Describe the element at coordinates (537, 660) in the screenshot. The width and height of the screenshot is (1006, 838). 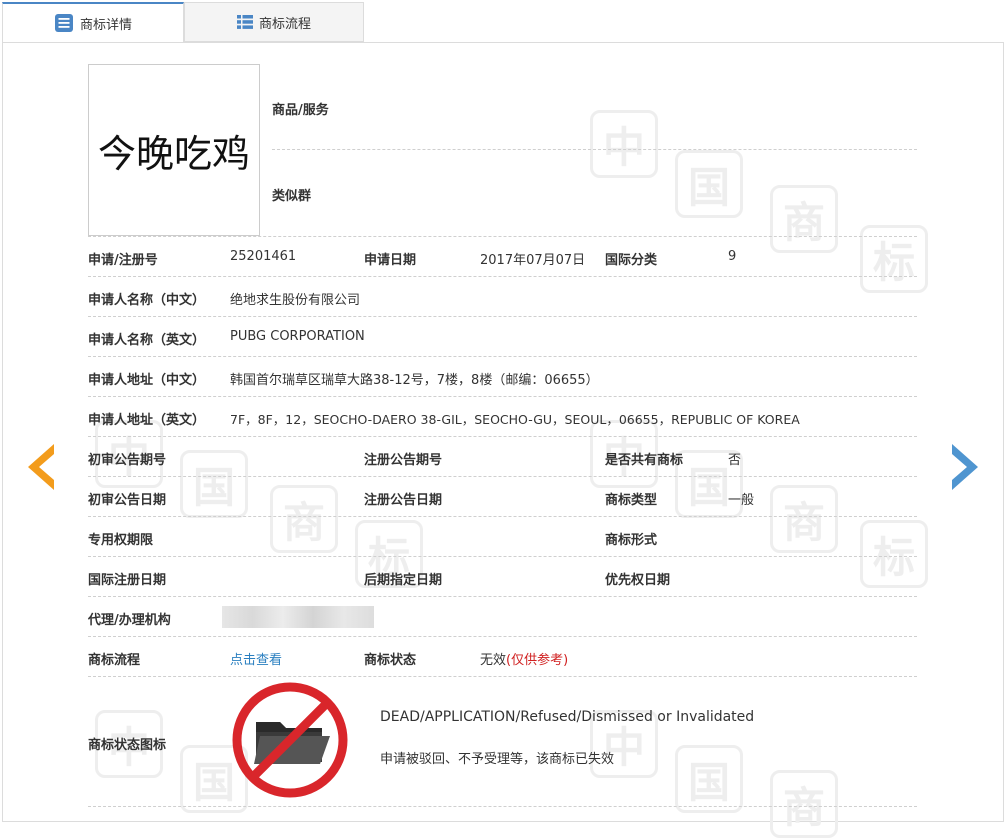
I see `status-note: (仅供参考)` at that location.